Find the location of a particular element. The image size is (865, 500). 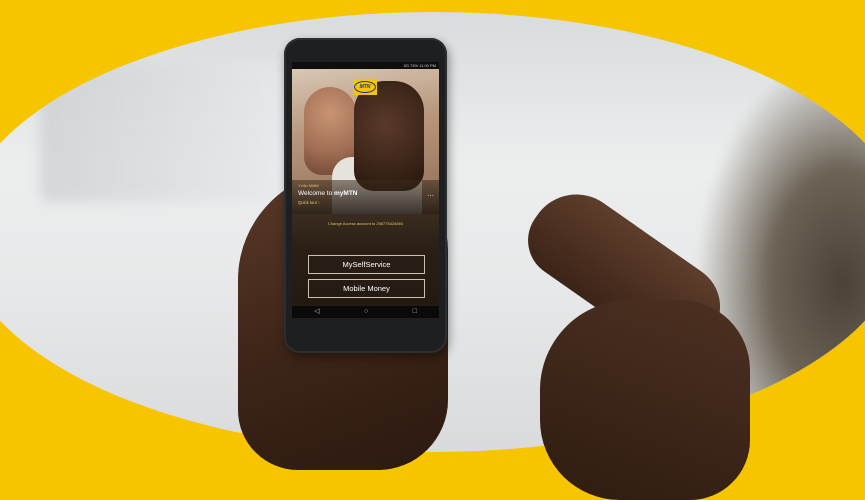

welcome-prefix: Welcome to is located at coordinates (316, 193).